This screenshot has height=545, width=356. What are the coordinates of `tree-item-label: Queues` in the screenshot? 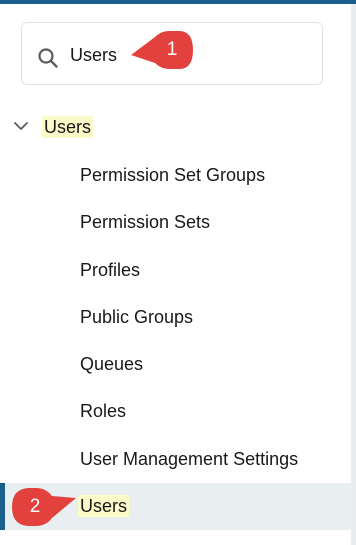 It's located at (111, 364).